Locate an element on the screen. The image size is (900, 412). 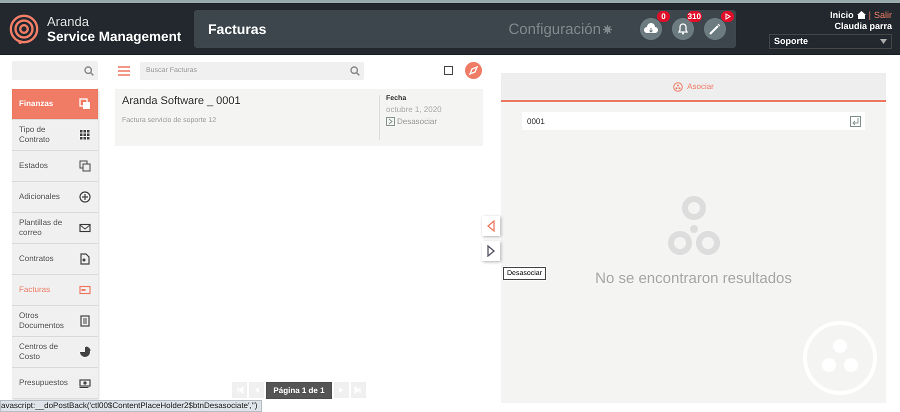
invoice-date: octubre 1, 2020 is located at coordinates (414, 109).